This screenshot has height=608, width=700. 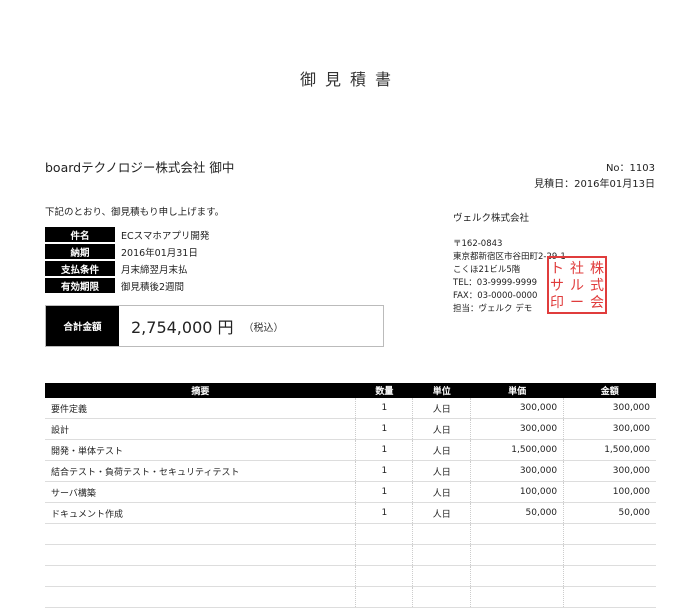 I want to click on cell-description: 設計, so click(x=200, y=429).